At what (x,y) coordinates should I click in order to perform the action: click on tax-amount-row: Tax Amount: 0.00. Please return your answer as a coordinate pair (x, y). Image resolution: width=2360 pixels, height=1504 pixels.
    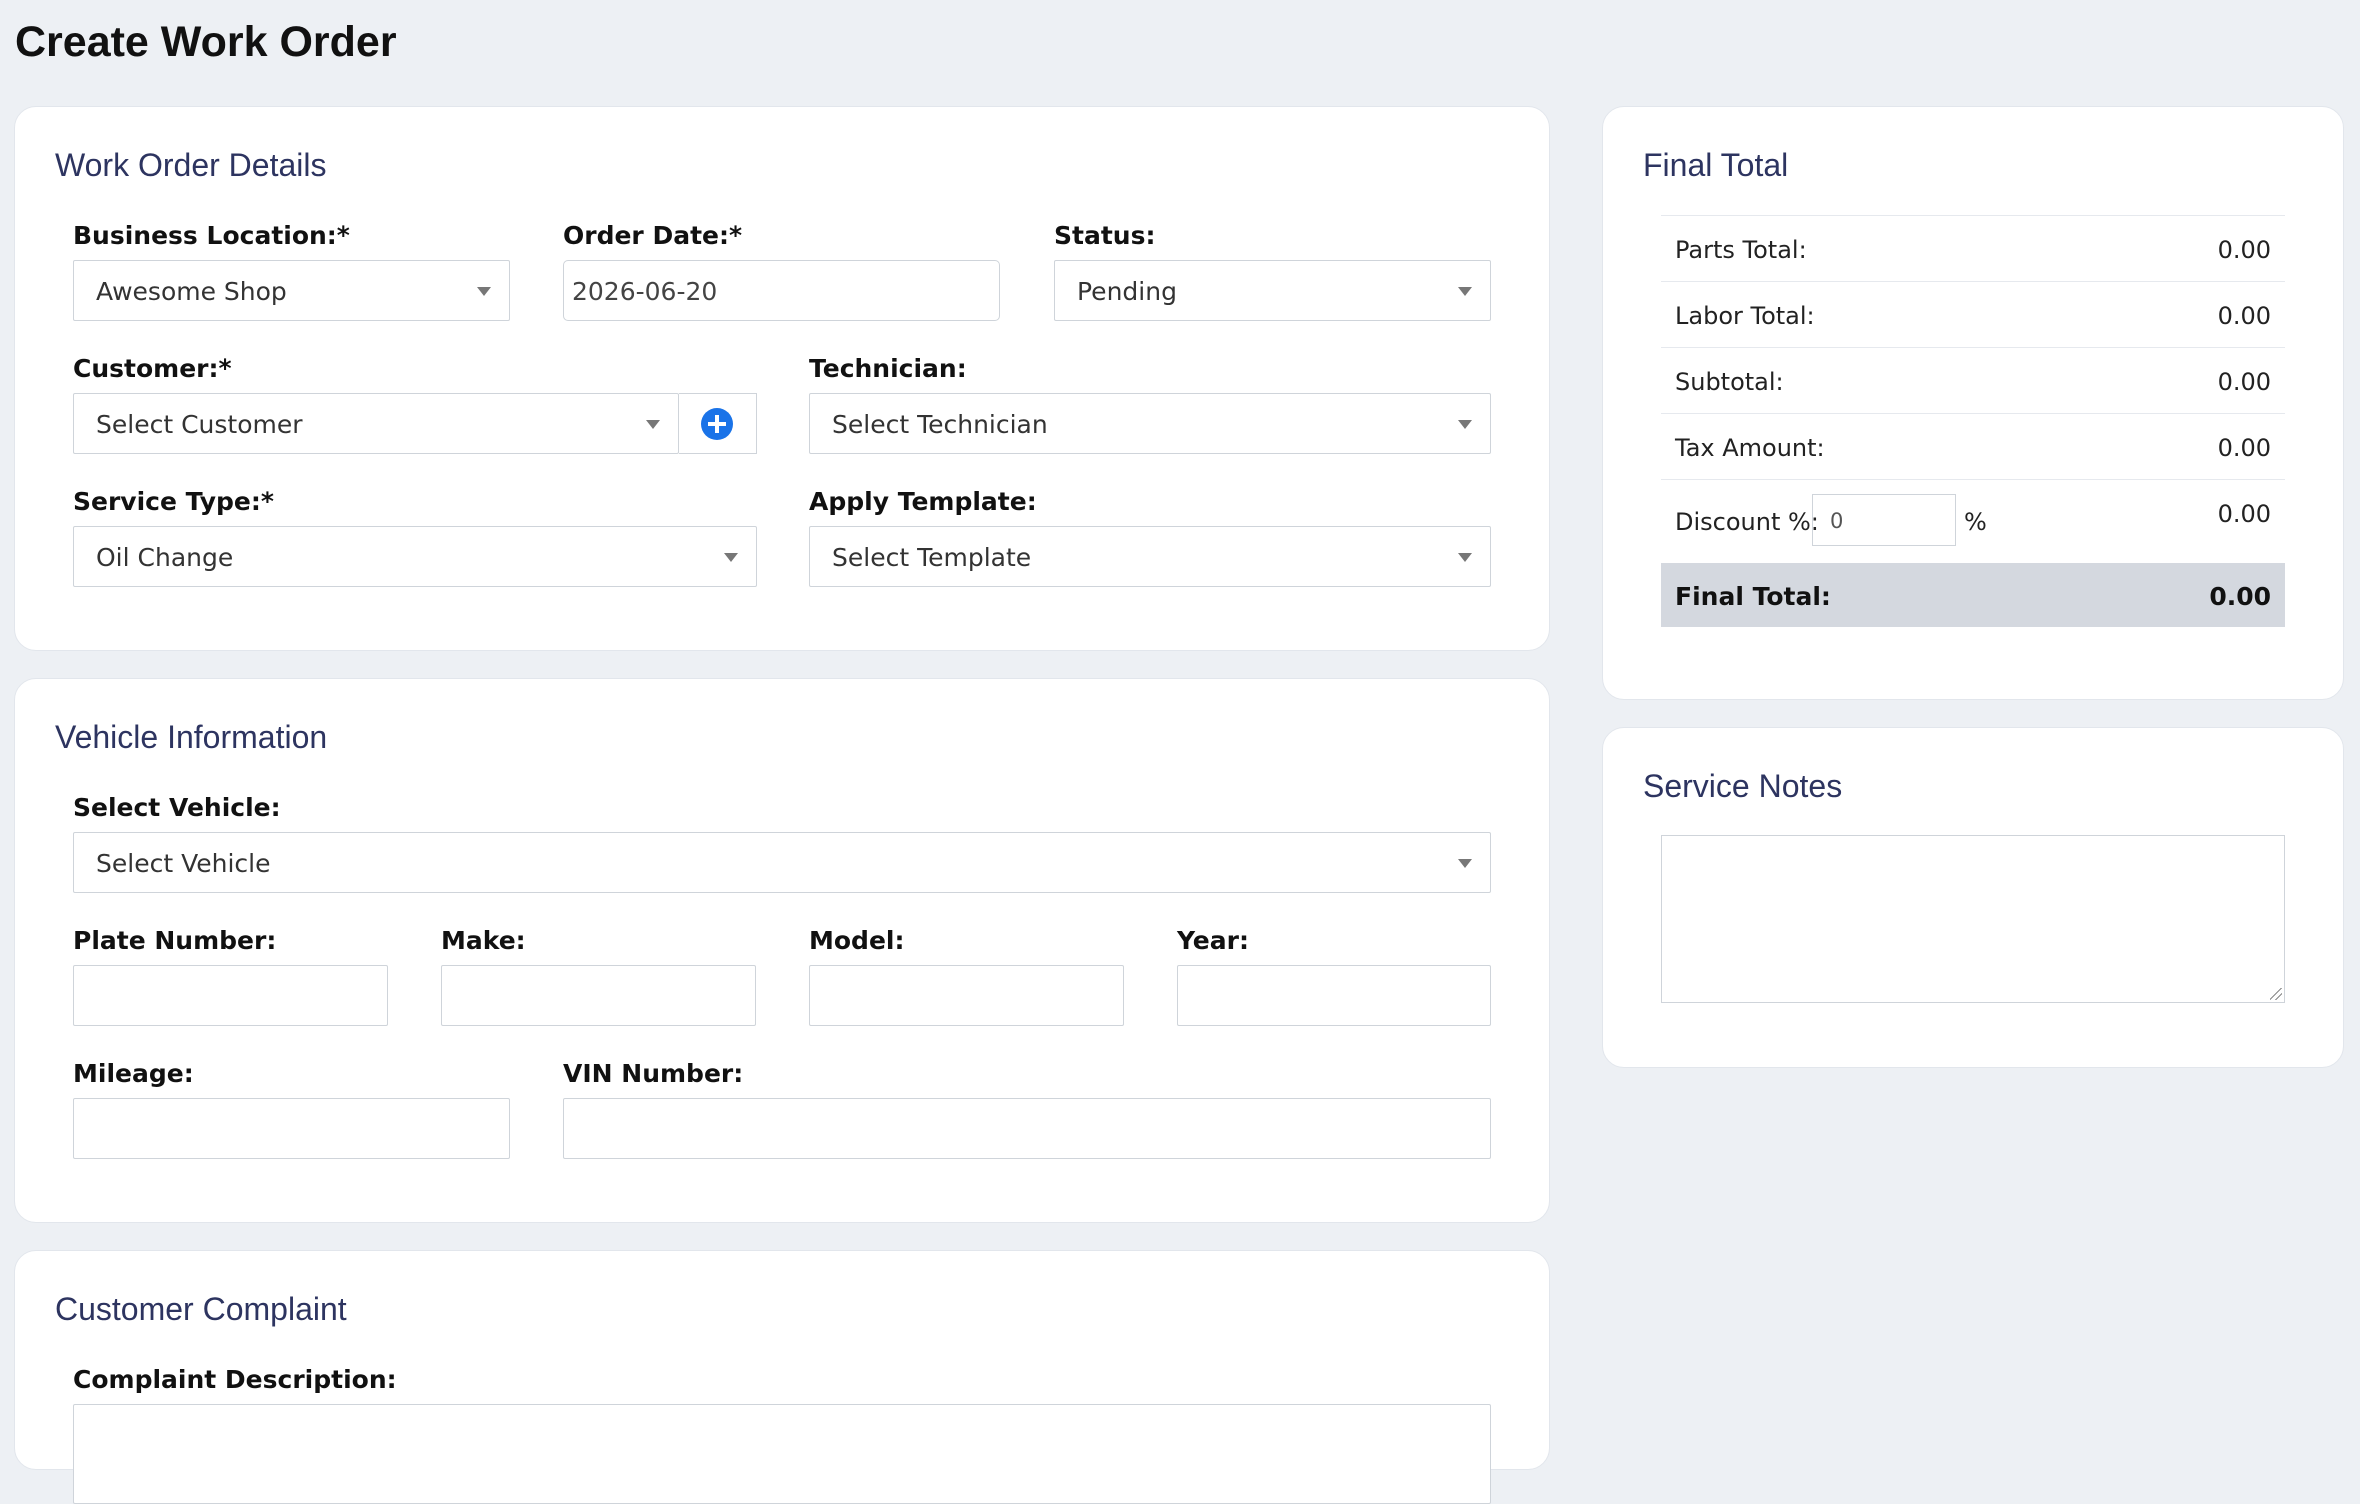
    Looking at the image, I should click on (1973, 446).